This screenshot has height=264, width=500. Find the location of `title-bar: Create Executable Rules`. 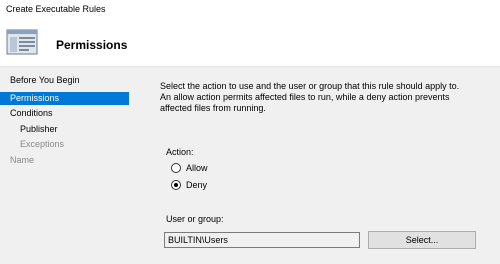

title-bar: Create Executable Rules is located at coordinates (250, 10).